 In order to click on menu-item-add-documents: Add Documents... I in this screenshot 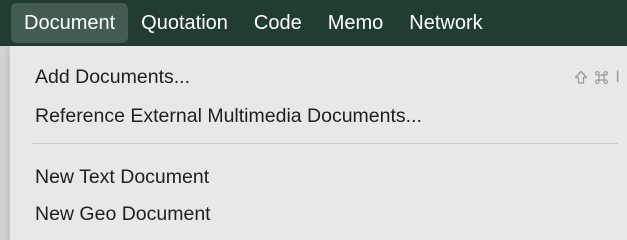, I will do `click(316, 77)`.